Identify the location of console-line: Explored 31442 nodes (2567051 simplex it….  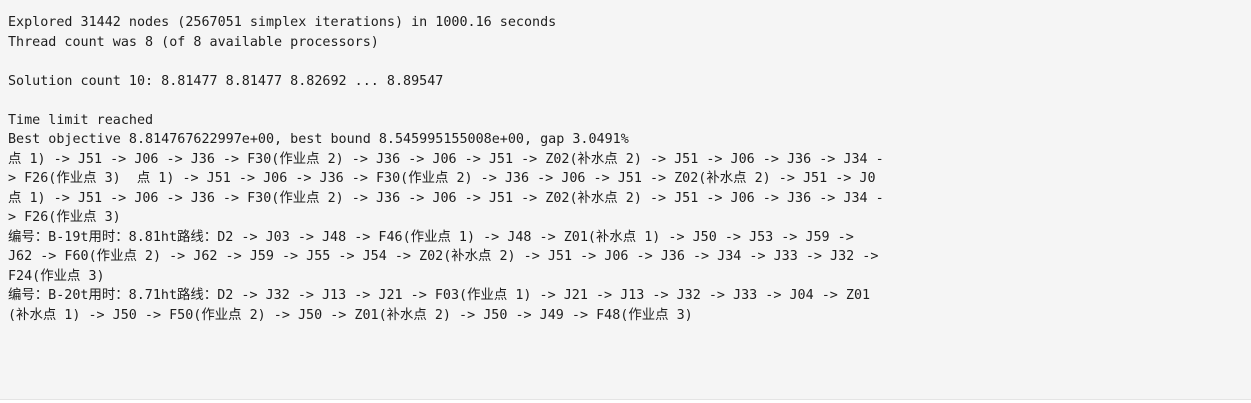
(282, 22).